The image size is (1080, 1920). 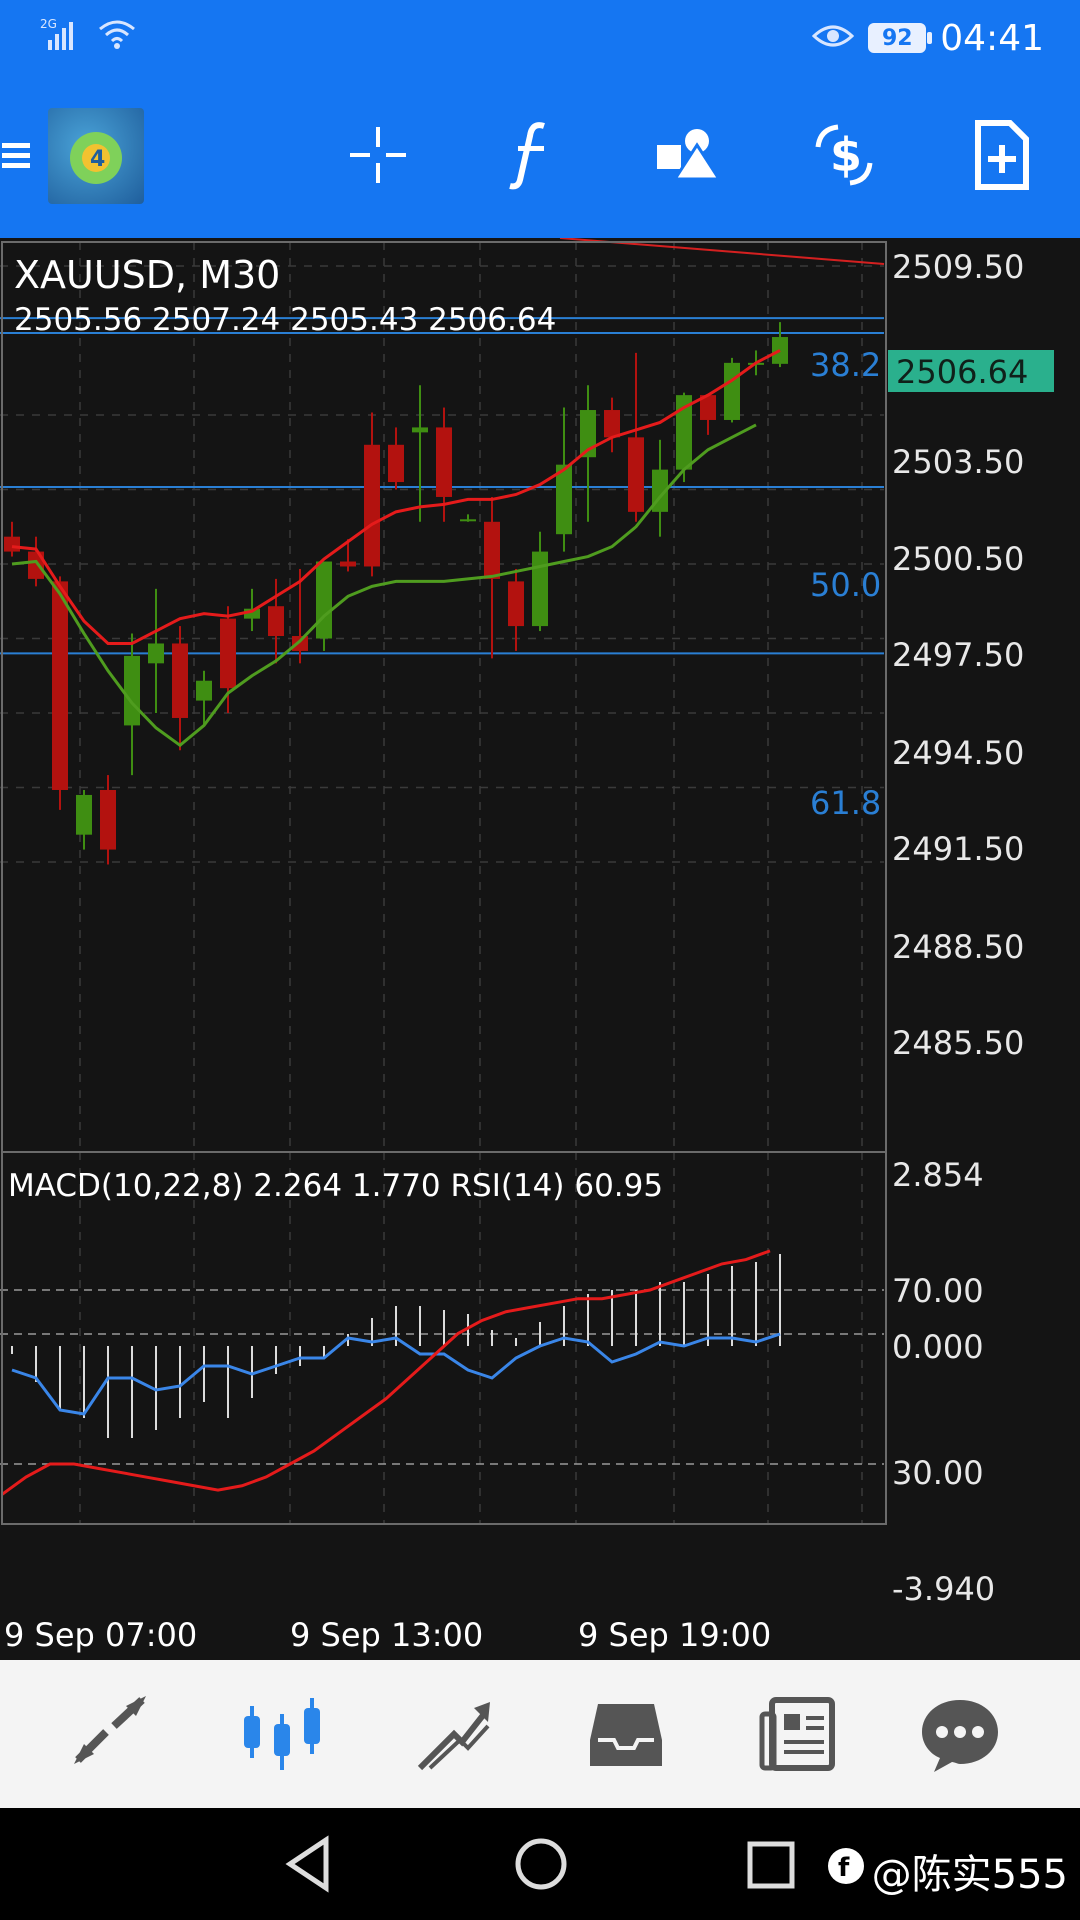 What do you see at coordinates (900, 38) in the screenshot?
I see `battery-icon: 92` at bounding box center [900, 38].